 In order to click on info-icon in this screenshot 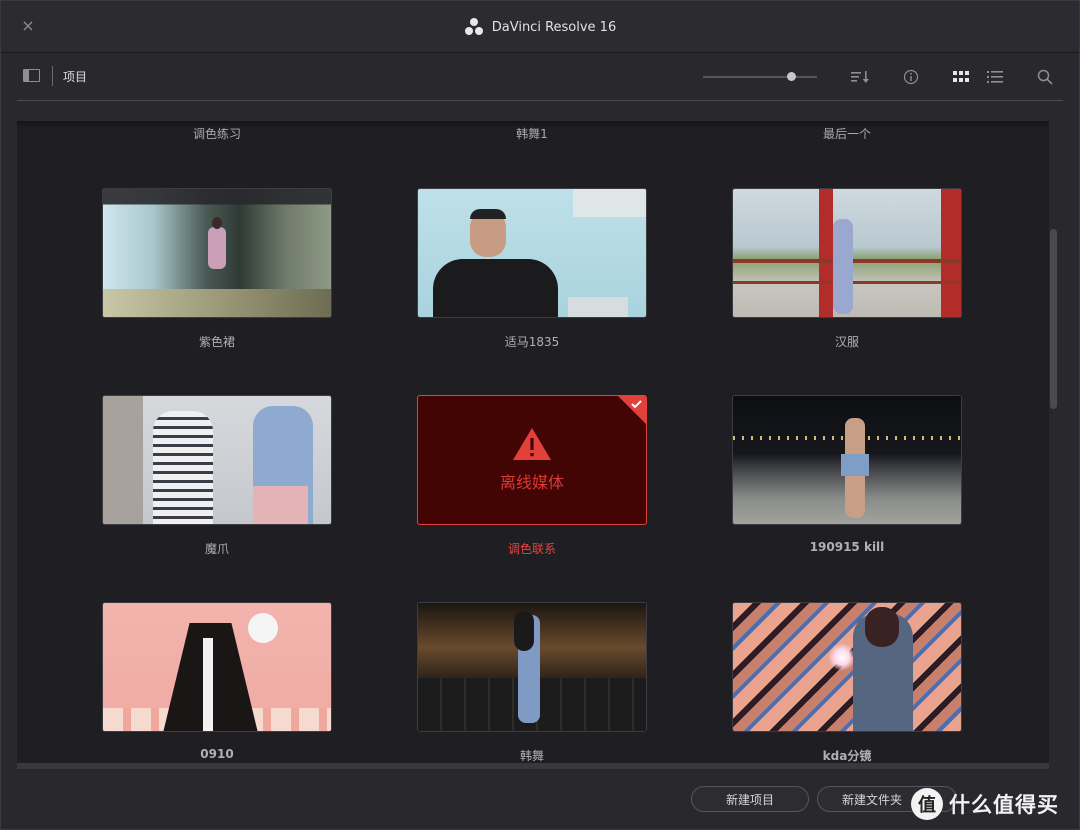, I will do `click(911, 77)`.